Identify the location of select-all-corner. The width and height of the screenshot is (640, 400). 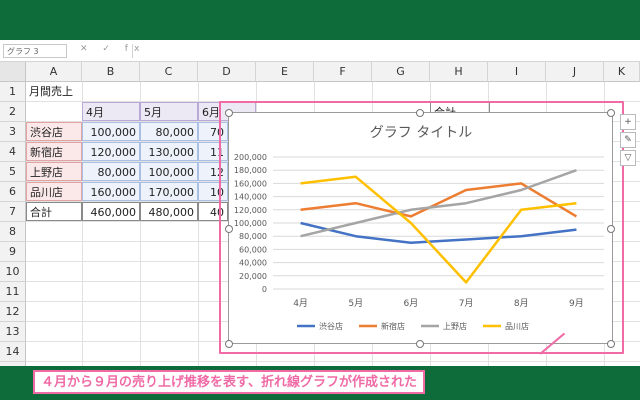
(13, 72).